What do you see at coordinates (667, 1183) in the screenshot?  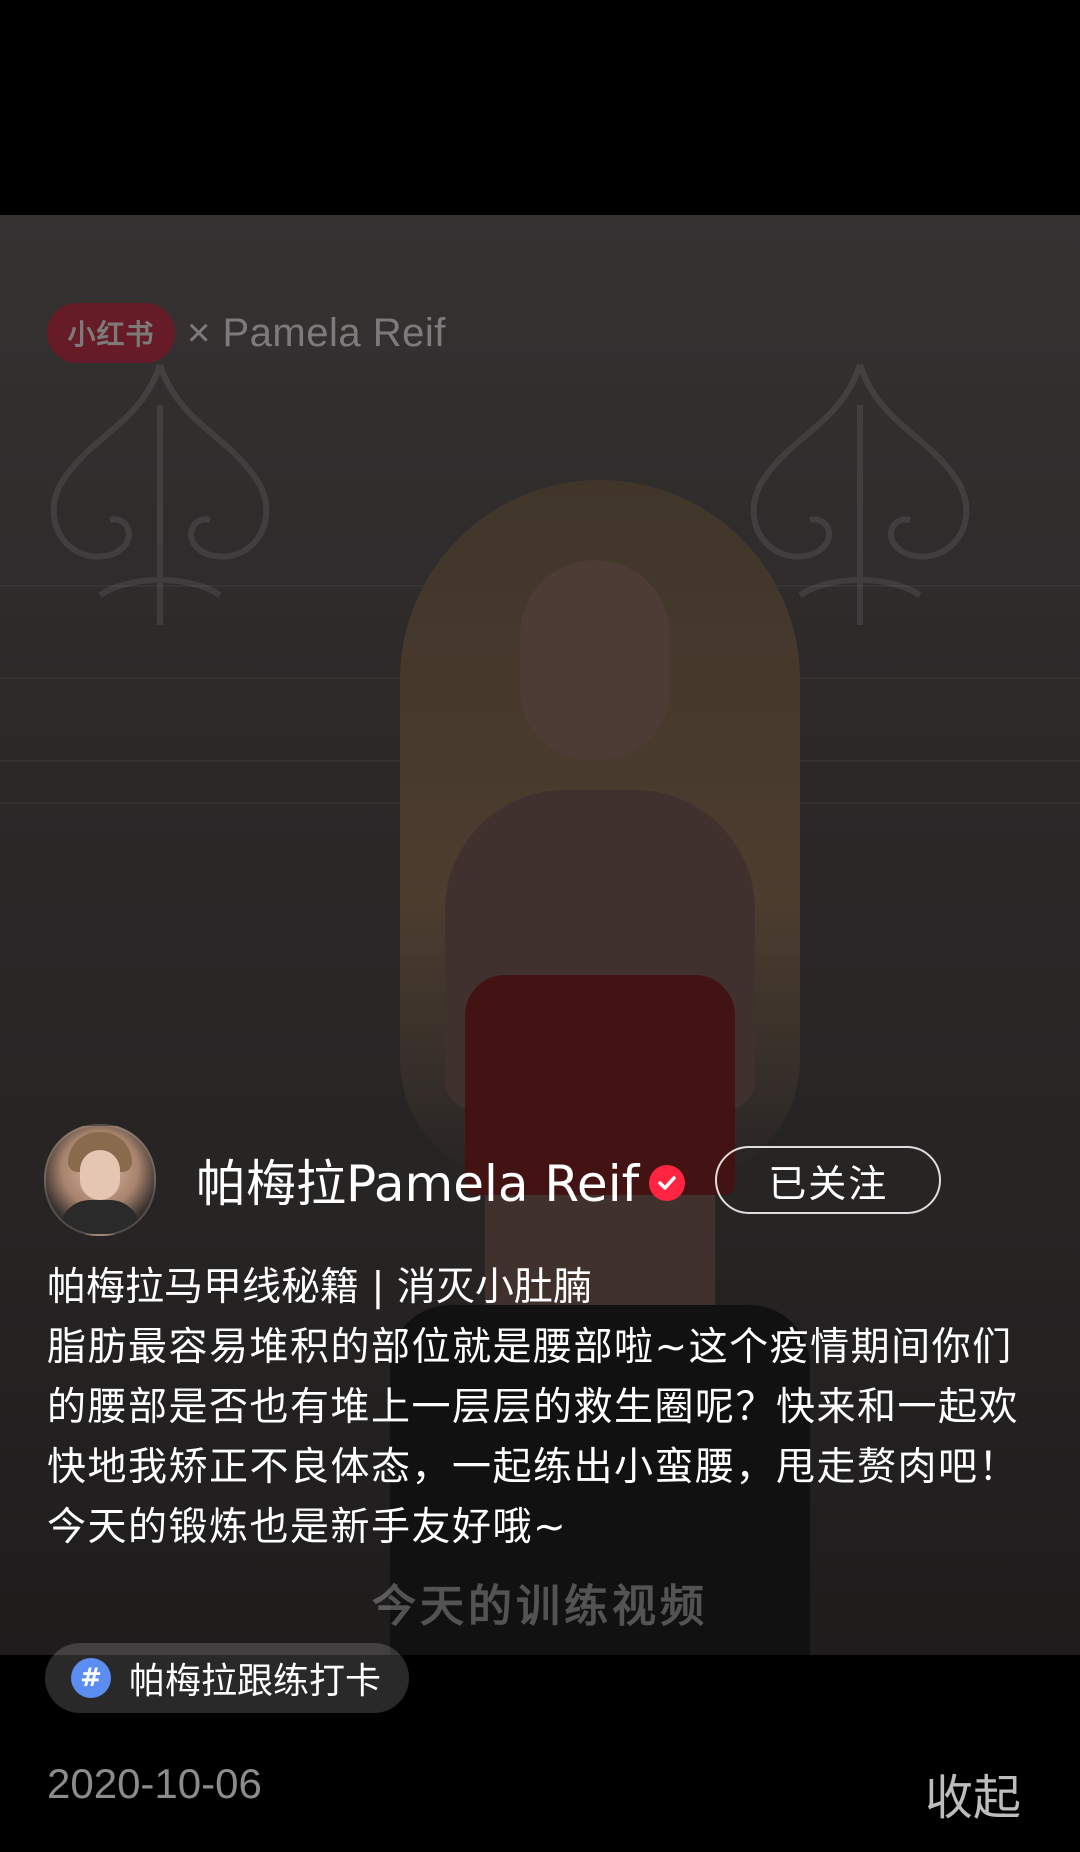 I see `verified-check-icon` at bounding box center [667, 1183].